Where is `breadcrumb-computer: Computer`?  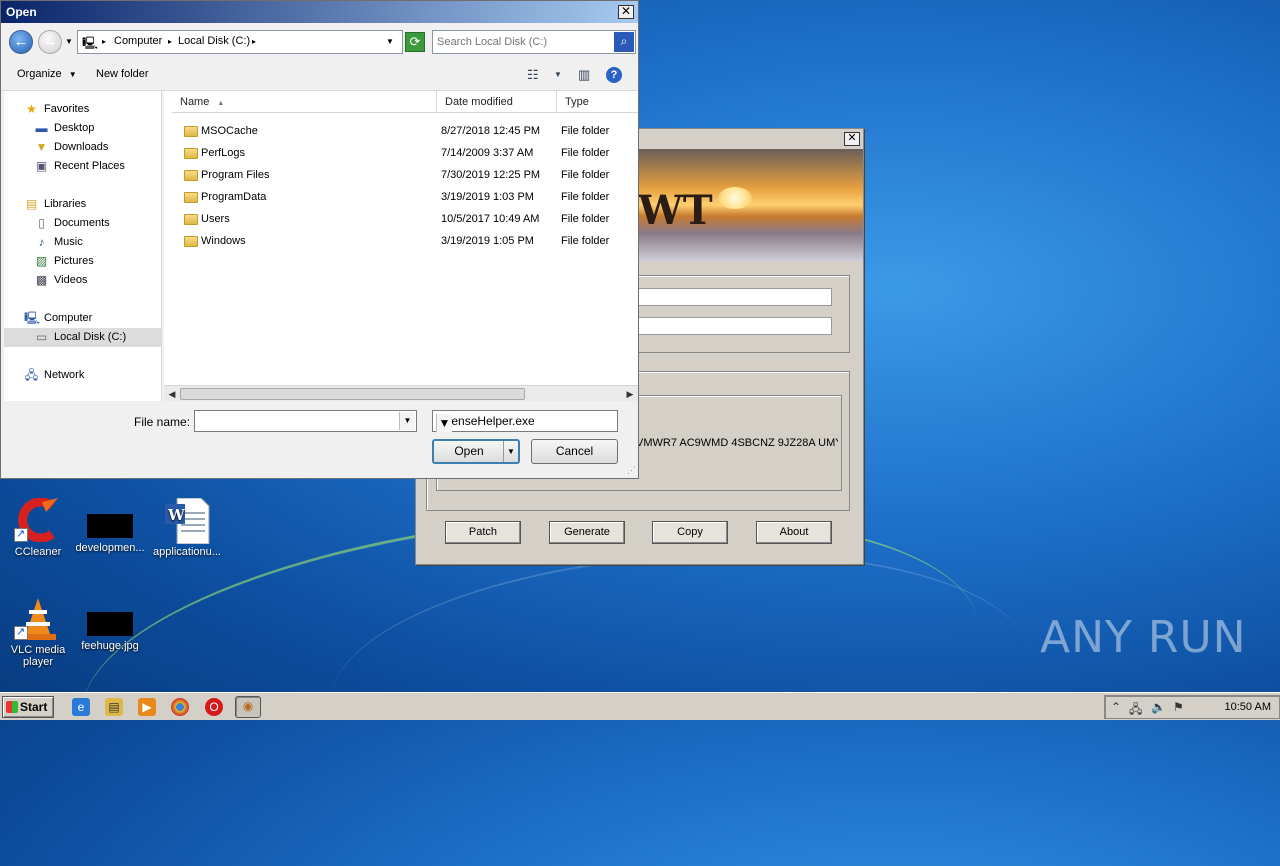
breadcrumb-computer: Computer is located at coordinates (138, 41).